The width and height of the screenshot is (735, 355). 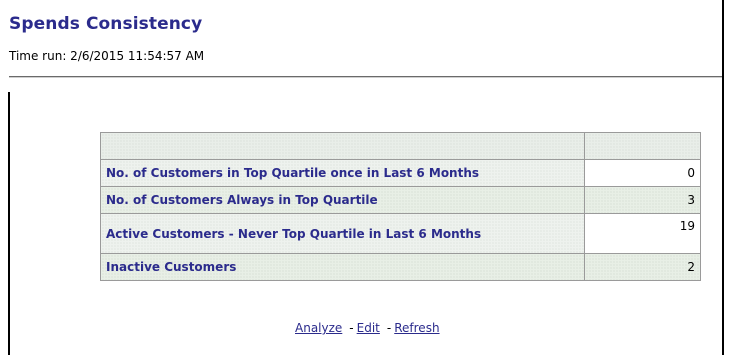 What do you see at coordinates (106, 24) in the screenshot?
I see `panel-title: Spends Consistency` at bounding box center [106, 24].